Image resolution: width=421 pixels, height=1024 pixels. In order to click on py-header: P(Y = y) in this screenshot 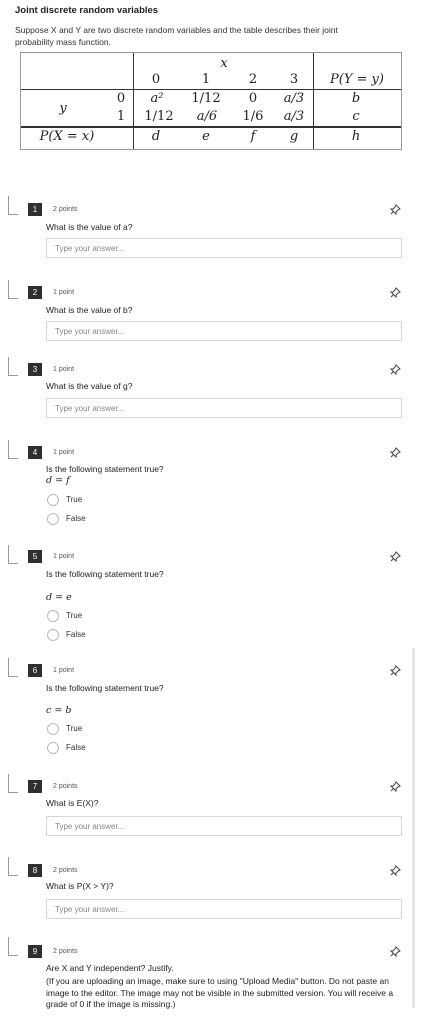, I will do `click(357, 79)`.